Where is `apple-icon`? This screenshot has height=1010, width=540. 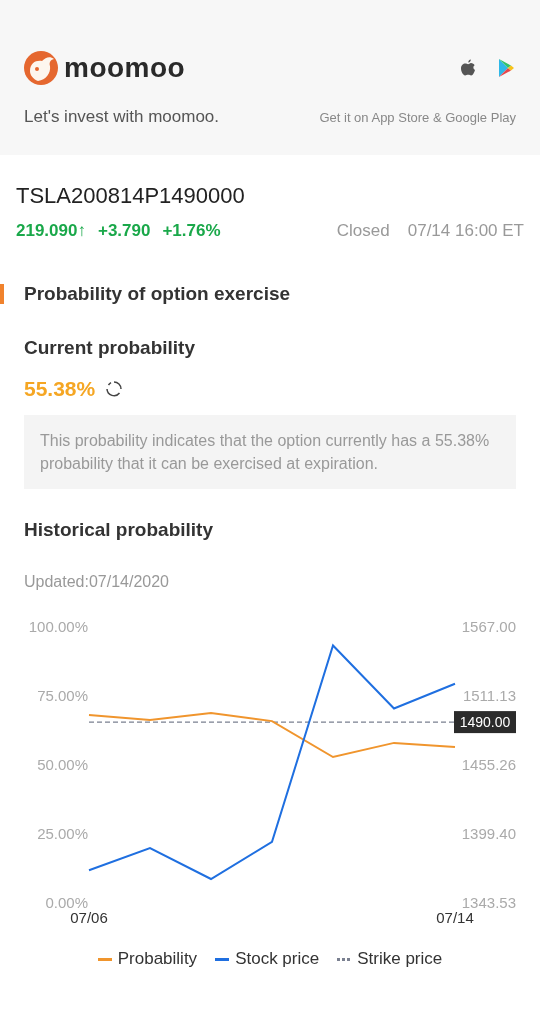
apple-icon is located at coordinates (468, 68).